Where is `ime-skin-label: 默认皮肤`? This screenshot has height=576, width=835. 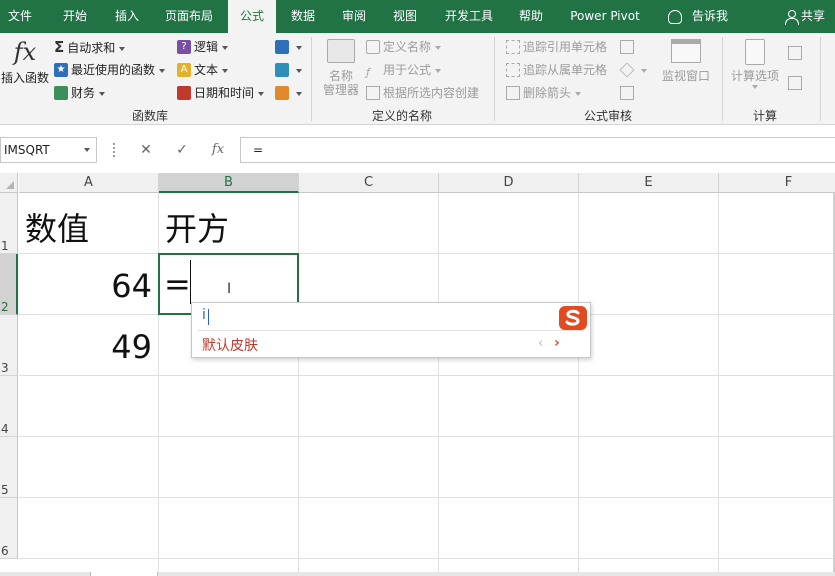 ime-skin-label: 默认皮肤 is located at coordinates (230, 345).